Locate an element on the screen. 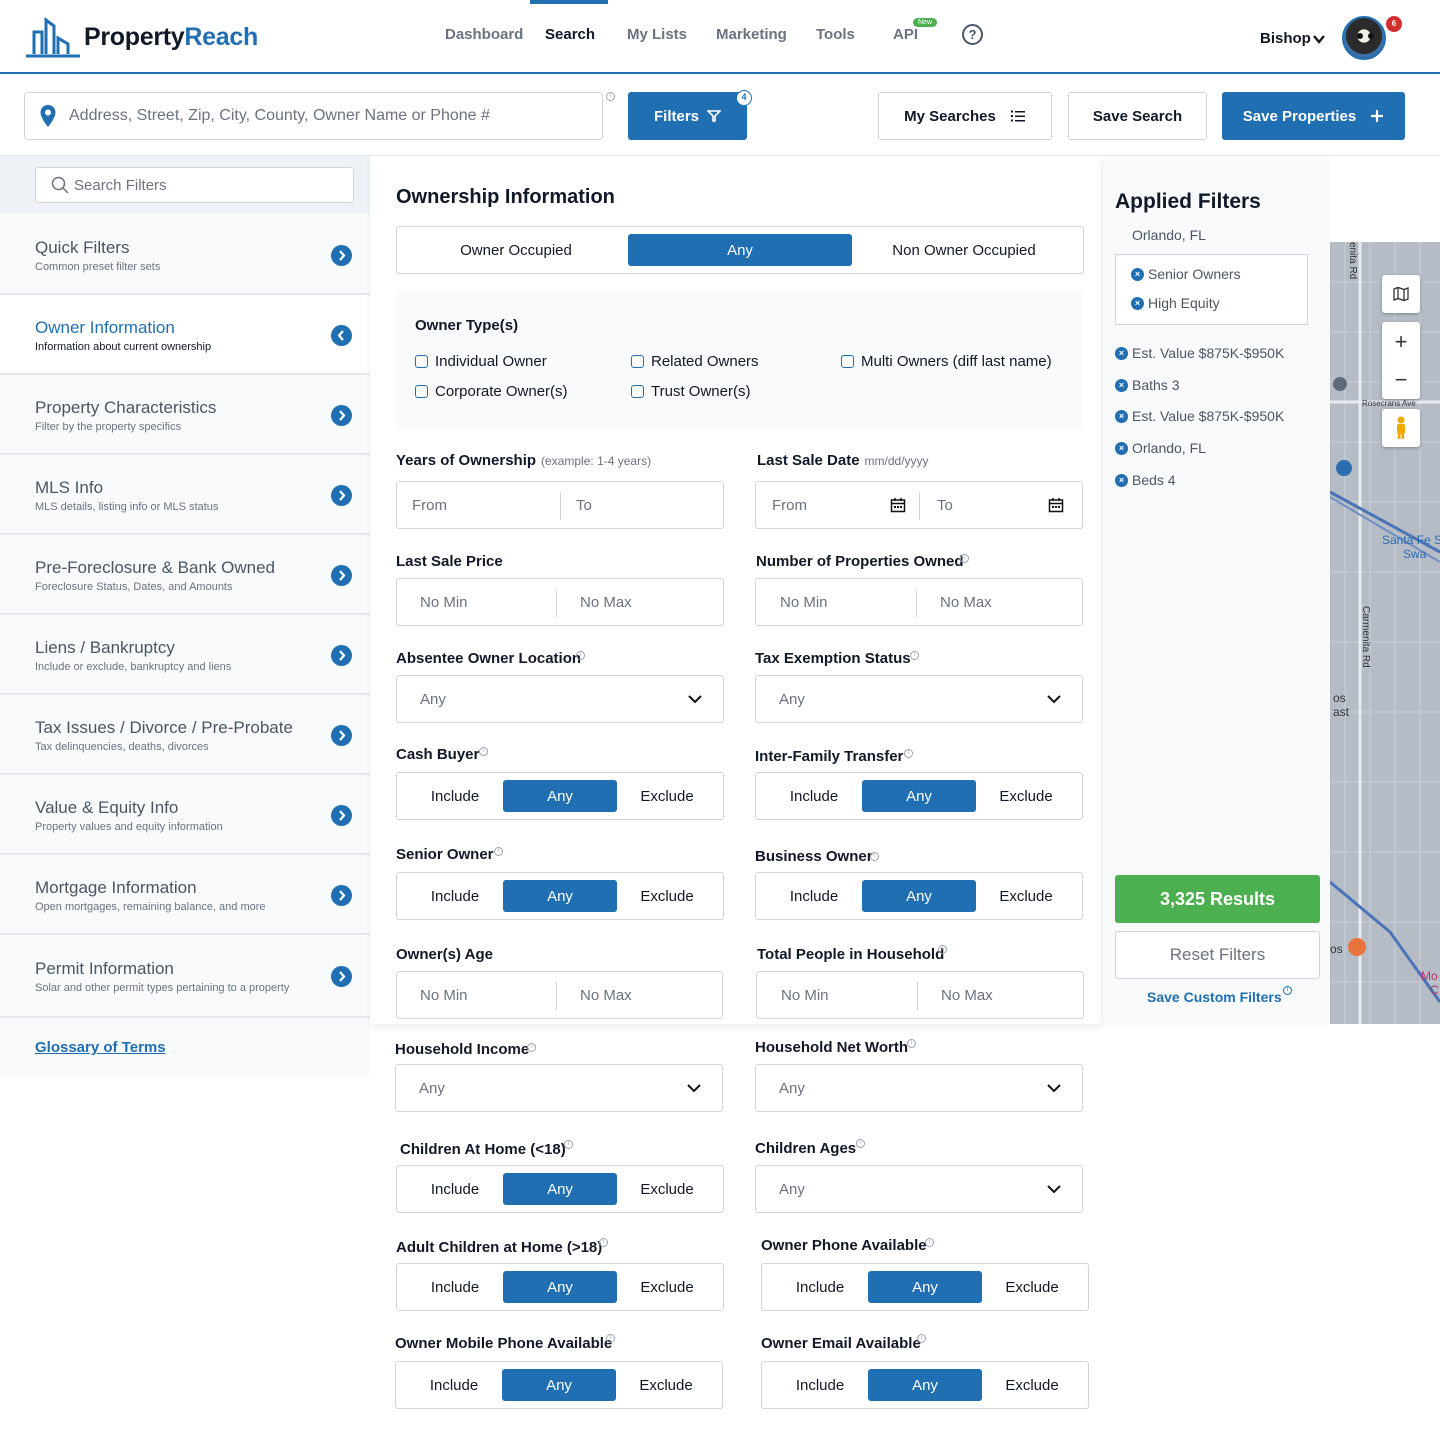  address-search is located at coordinates (313, 116).